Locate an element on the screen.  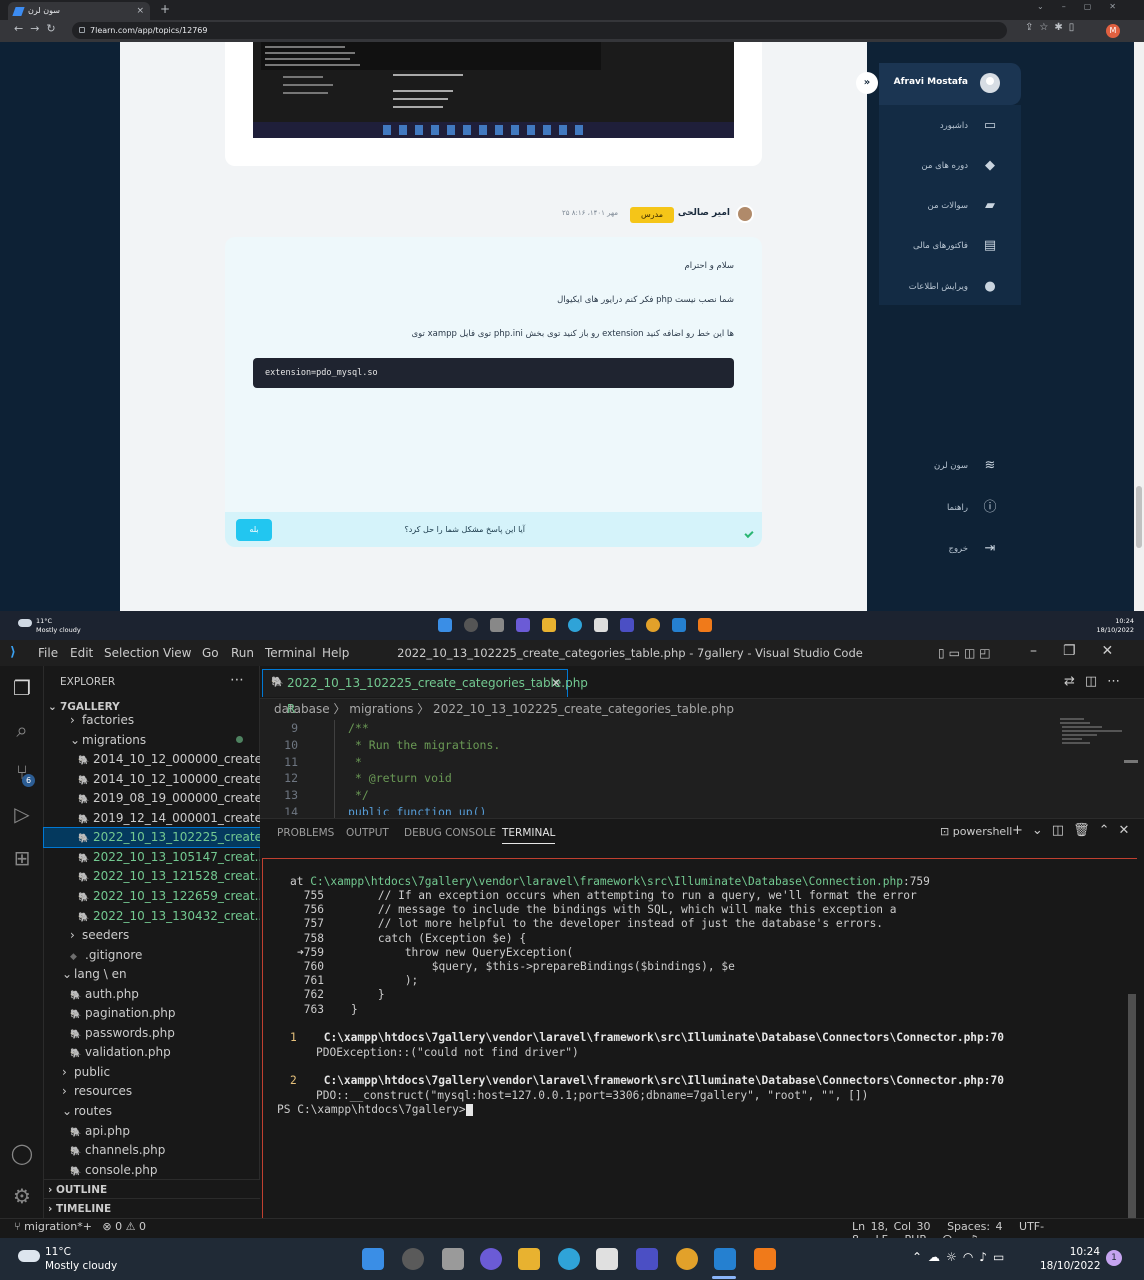
tree-item: 🐘 channels.php is located at coordinates (117, 1150).